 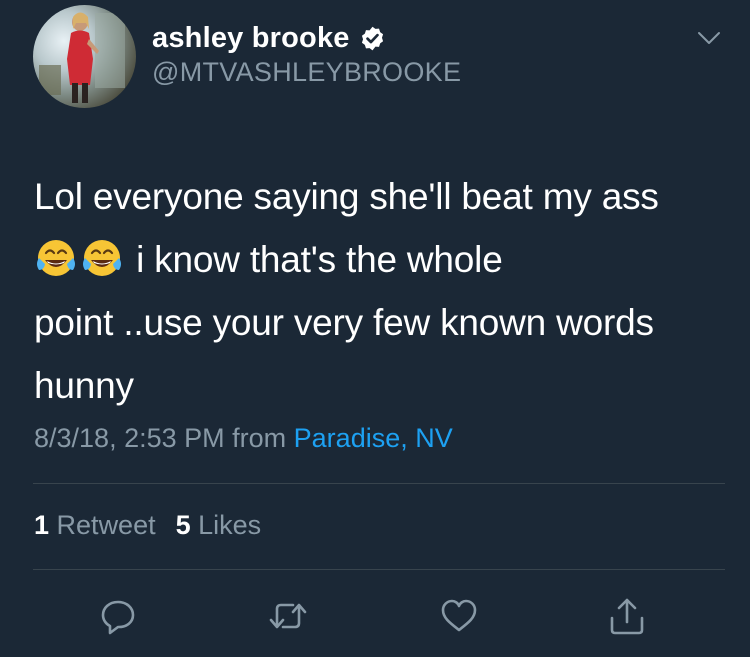 What do you see at coordinates (346, 196) in the screenshot?
I see `tweet-line: Lol everyone saying she'll beat my ass` at bounding box center [346, 196].